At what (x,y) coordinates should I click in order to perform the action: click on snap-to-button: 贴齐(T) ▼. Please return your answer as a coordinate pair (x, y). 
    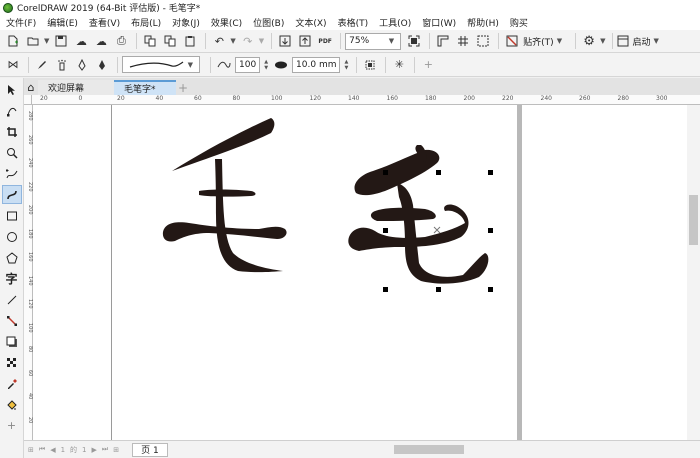
    Looking at the image, I should click on (544, 41).